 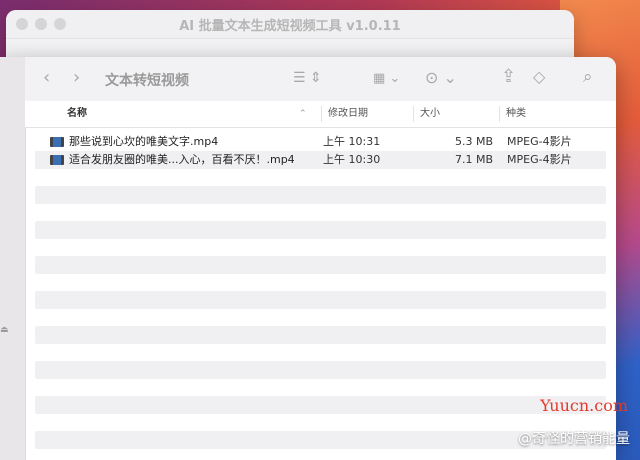 I want to click on file-size: 7.1 MB, so click(x=473, y=159).